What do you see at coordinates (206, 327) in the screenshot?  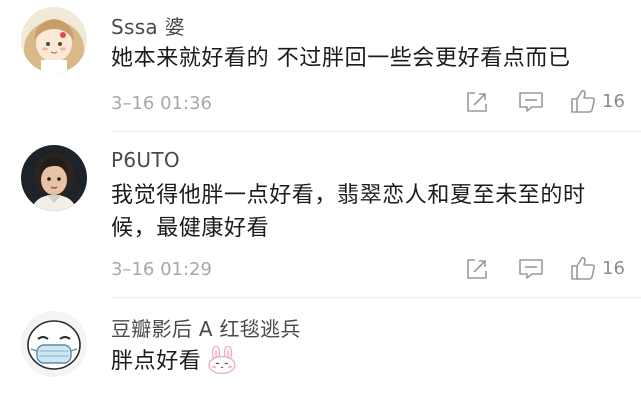 I see `username: 豆瓣影后 A 红毯逃兵` at bounding box center [206, 327].